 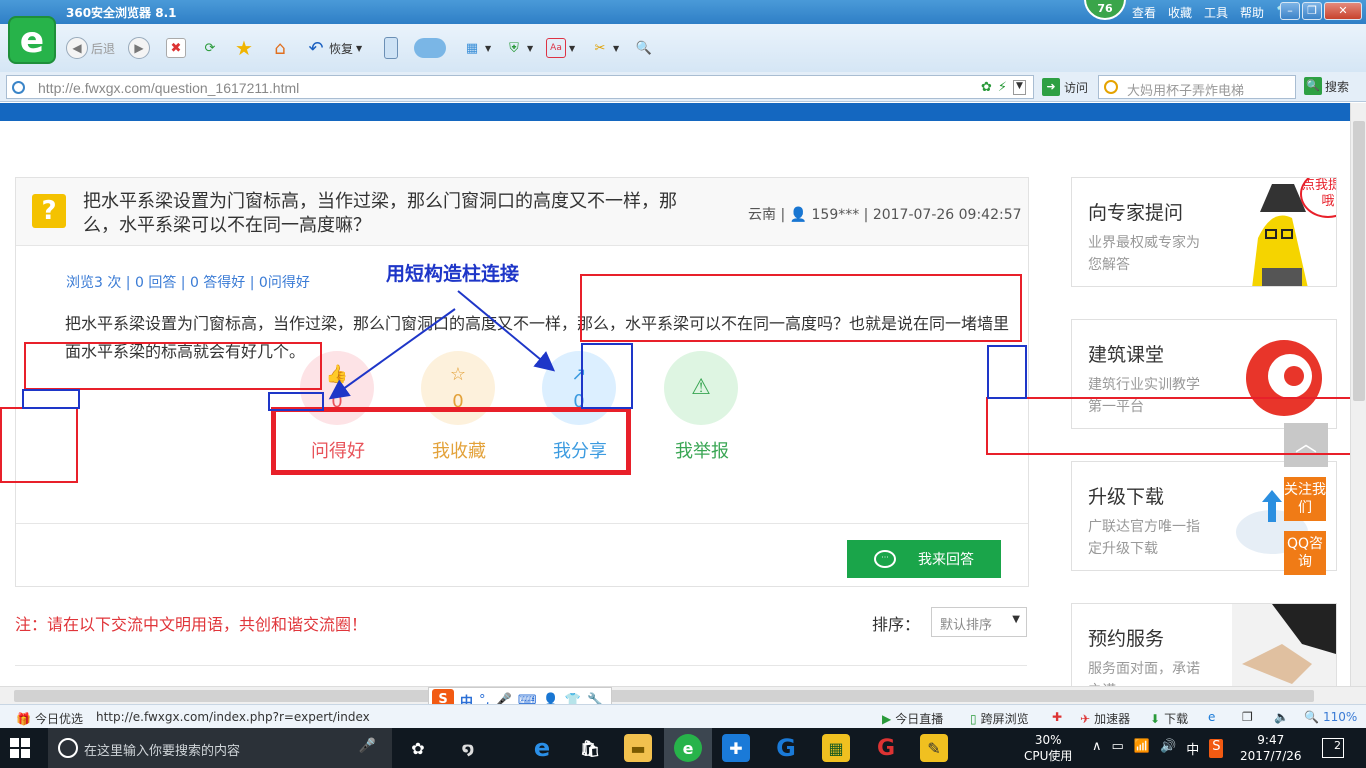 I want to click on speed-mode-icon: ⚡, so click(x=1002, y=87).